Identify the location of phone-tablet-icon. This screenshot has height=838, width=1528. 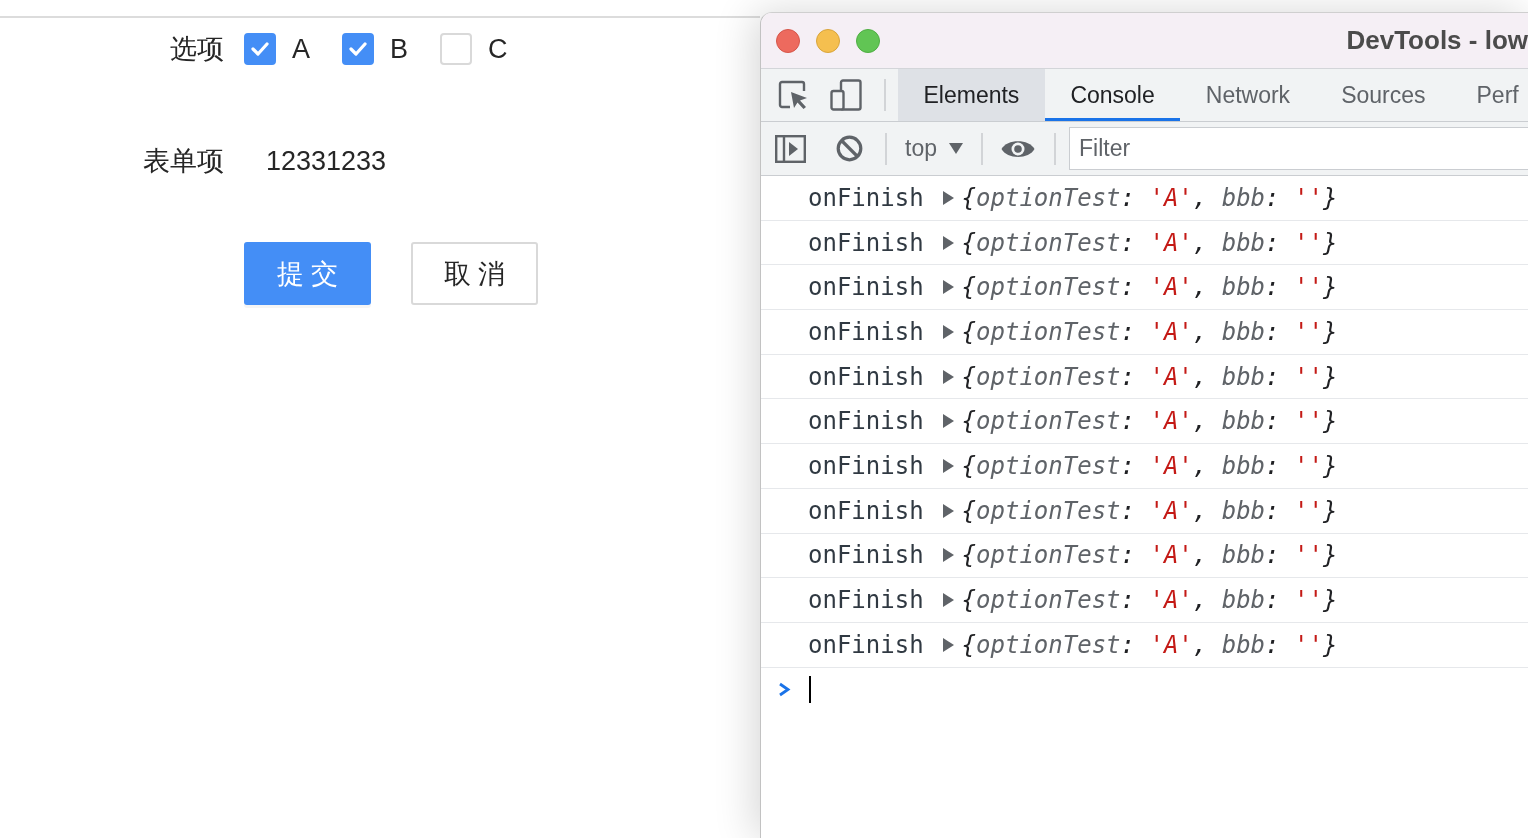
(846, 95).